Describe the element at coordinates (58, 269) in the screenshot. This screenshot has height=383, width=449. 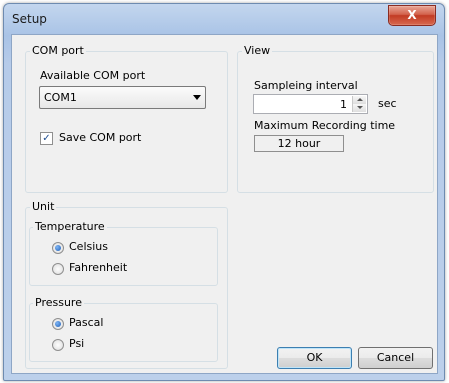
I see `fahrenheit-radio` at that location.